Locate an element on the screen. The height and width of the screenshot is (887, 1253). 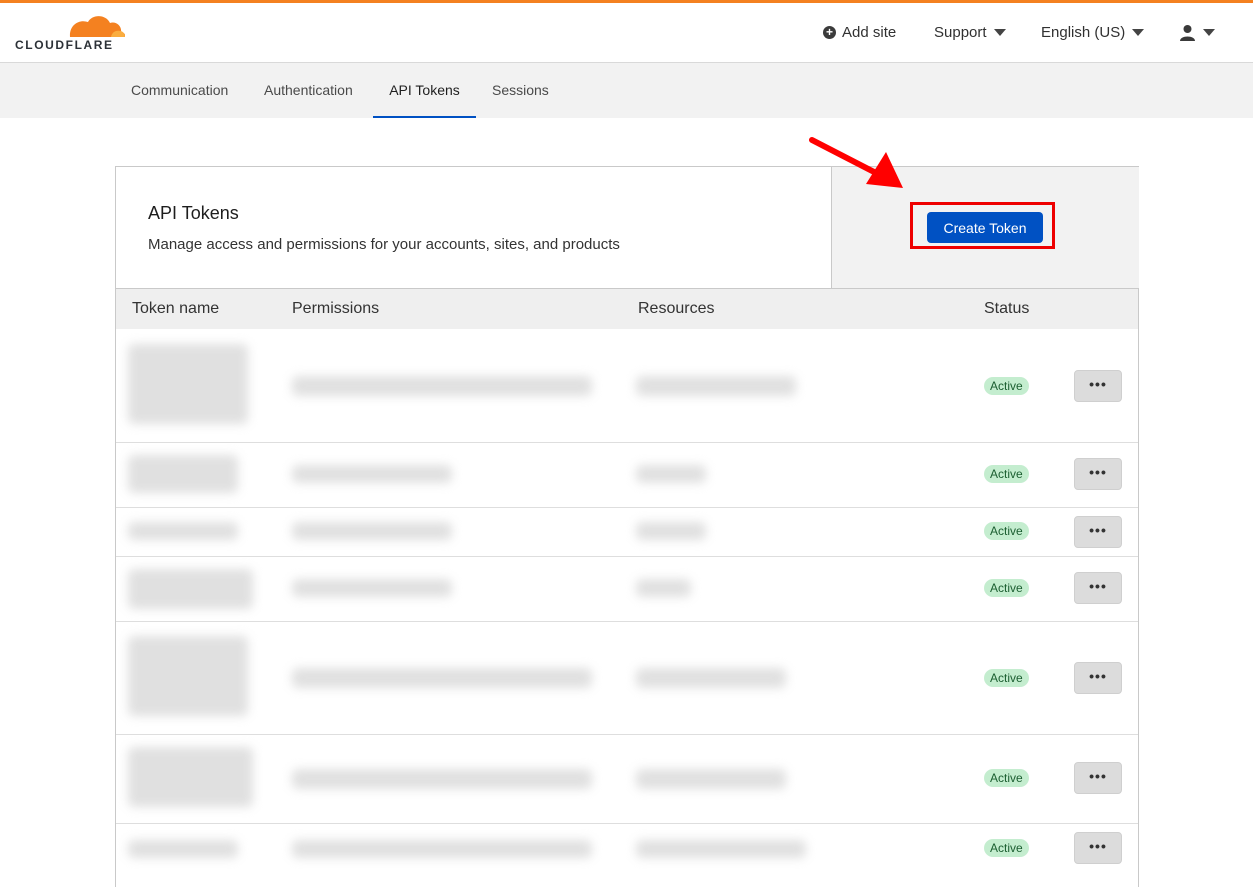
language-dropdown: English (US) is located at coordinates (1093, 32).